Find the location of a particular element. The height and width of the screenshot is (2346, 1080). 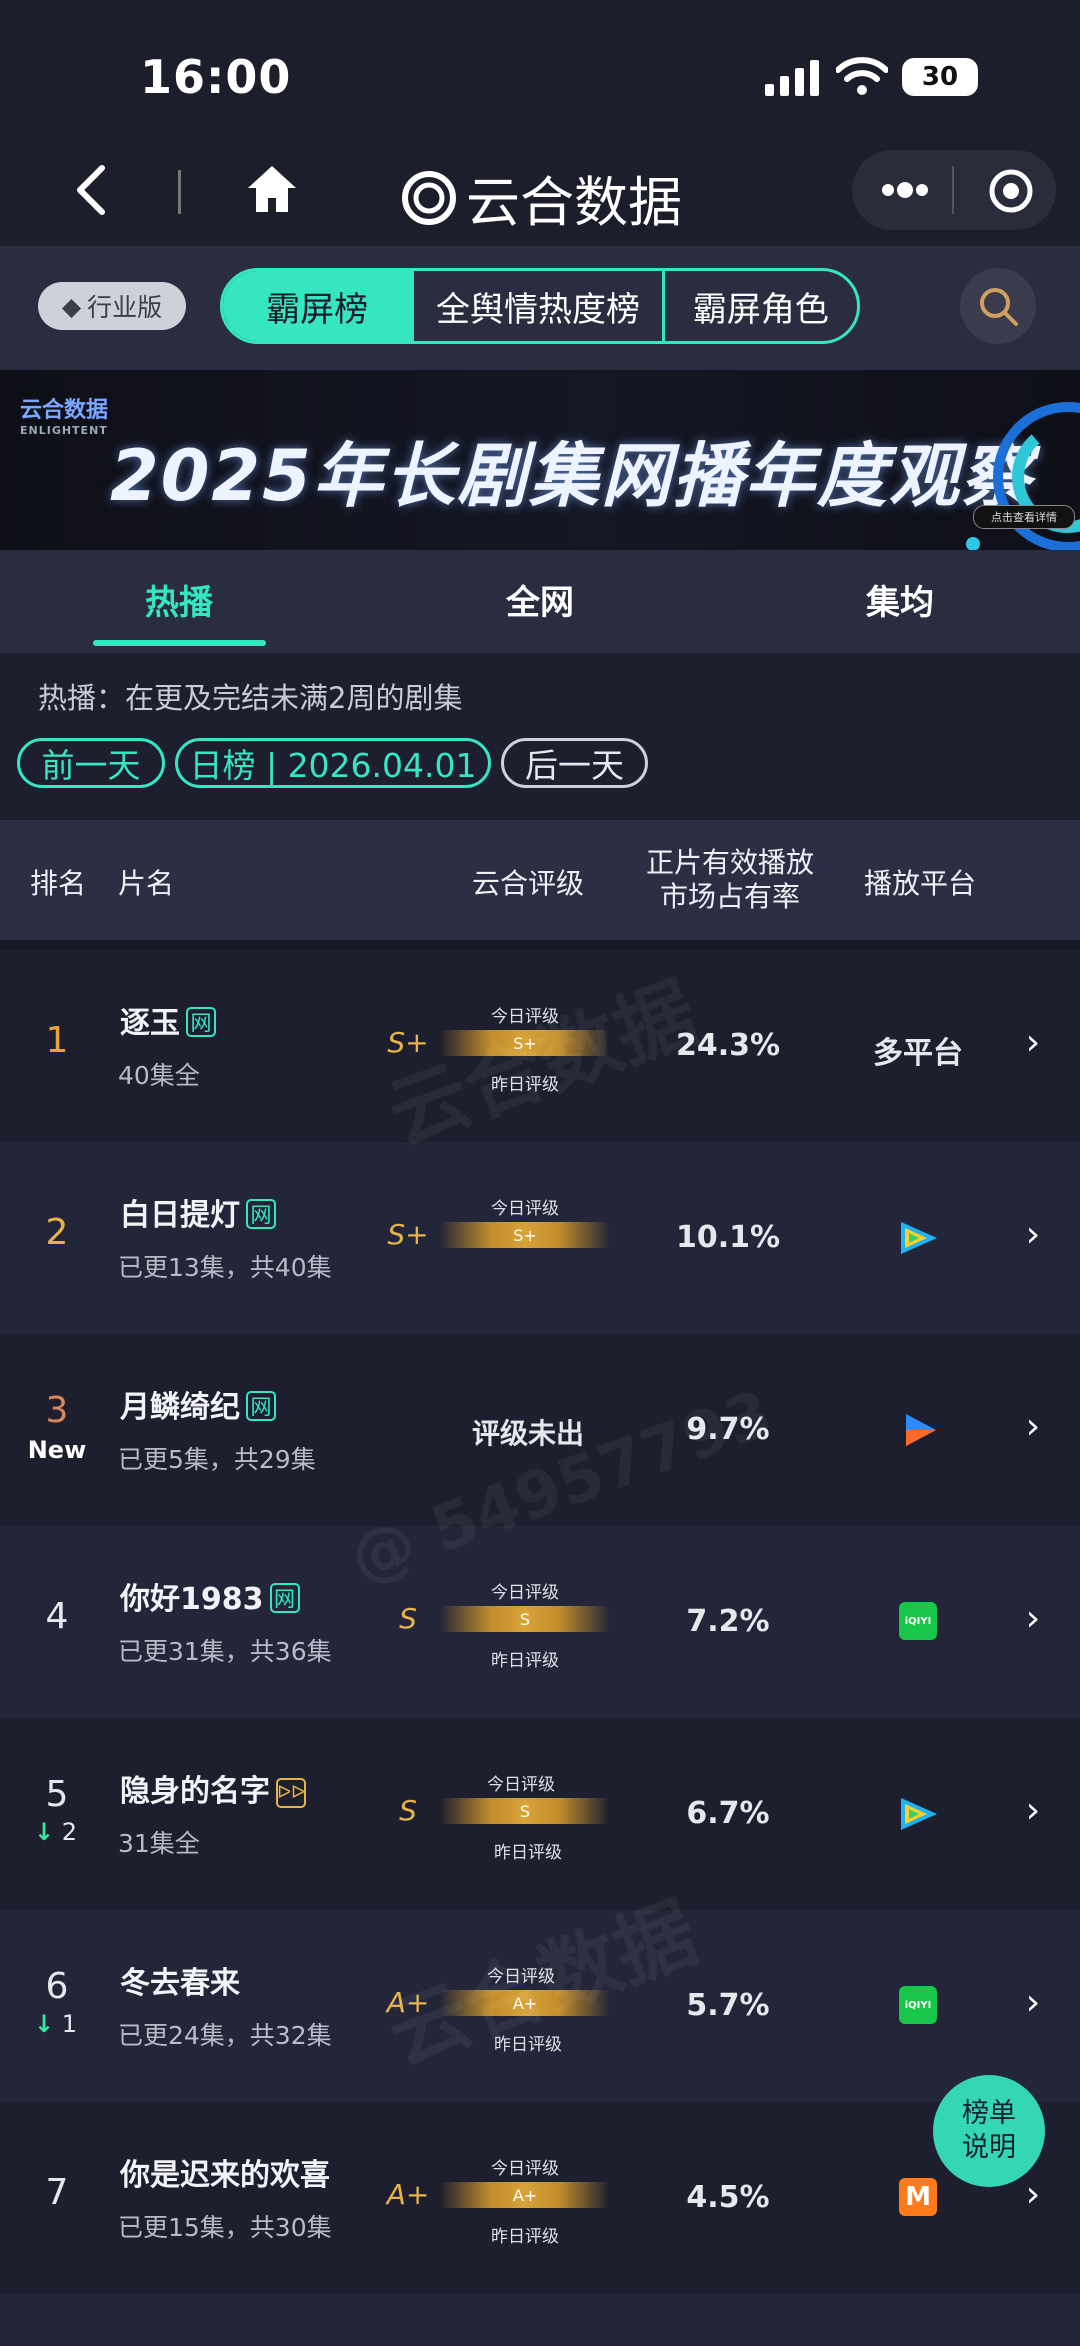

banner-detail-button: 点击查看详情 is located at coordinates (1024, 517).